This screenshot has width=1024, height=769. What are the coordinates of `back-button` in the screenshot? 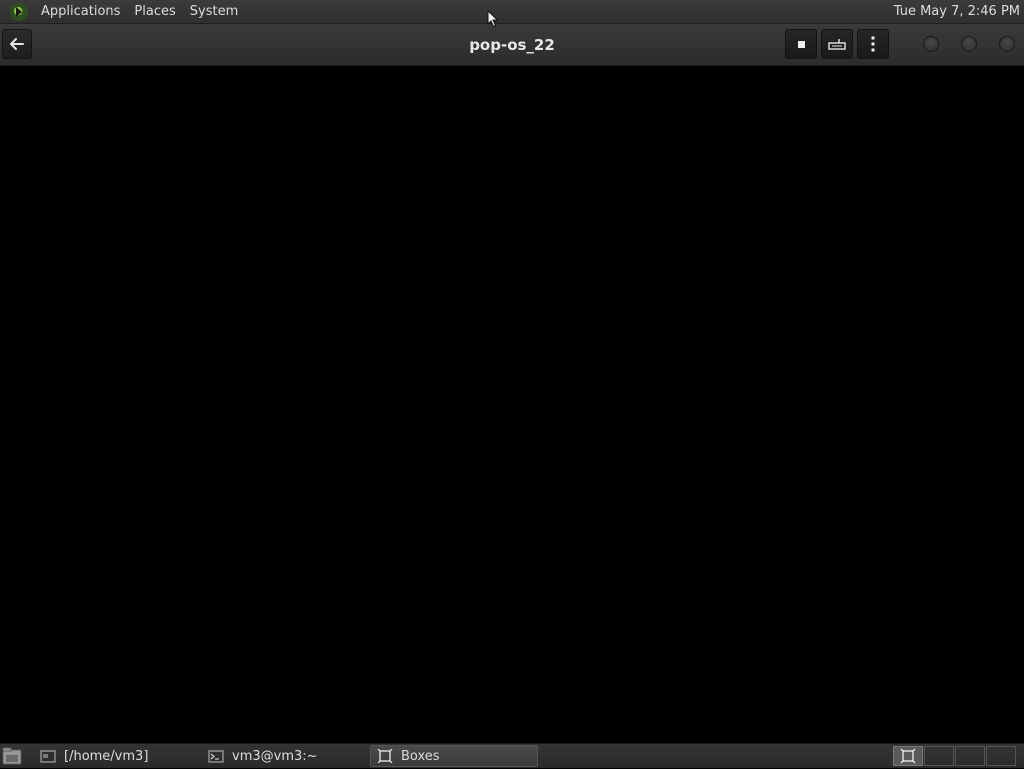 It's located at (17, 44).